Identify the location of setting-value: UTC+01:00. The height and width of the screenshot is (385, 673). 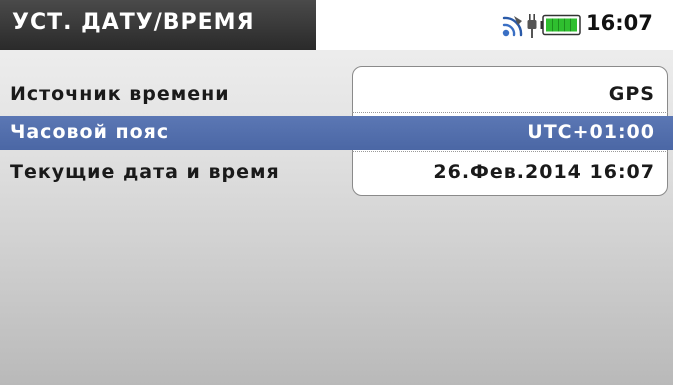
(591, 132).